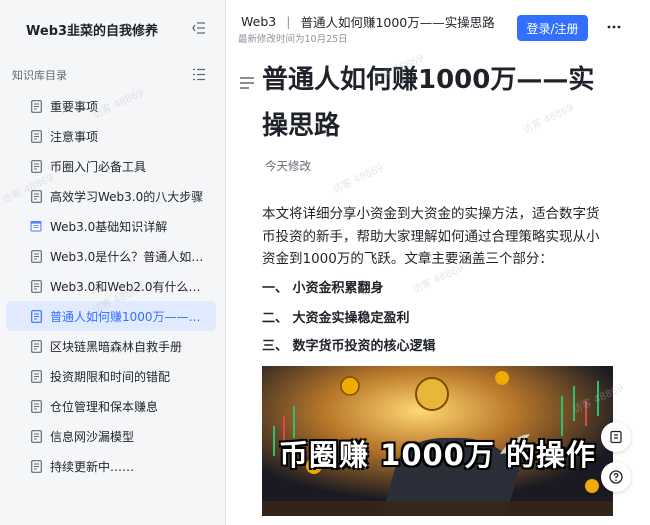 This screenshot has width=650, height=525. Describe the element at coordinates (614, 27) in the screenshot. I see `more-icon` at that location.